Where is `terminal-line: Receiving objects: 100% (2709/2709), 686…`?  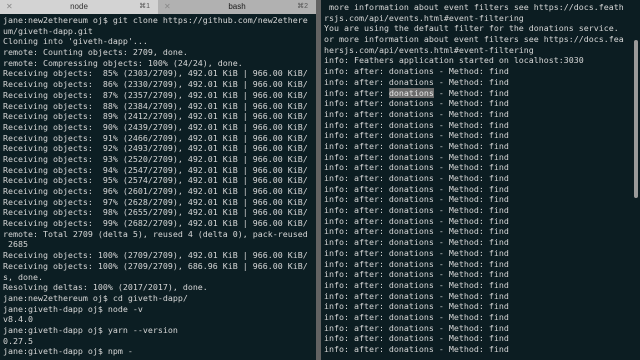 terminal-line: Receiving objects: 100% (2709/2709), 686… is located at coordinates (155, 265).